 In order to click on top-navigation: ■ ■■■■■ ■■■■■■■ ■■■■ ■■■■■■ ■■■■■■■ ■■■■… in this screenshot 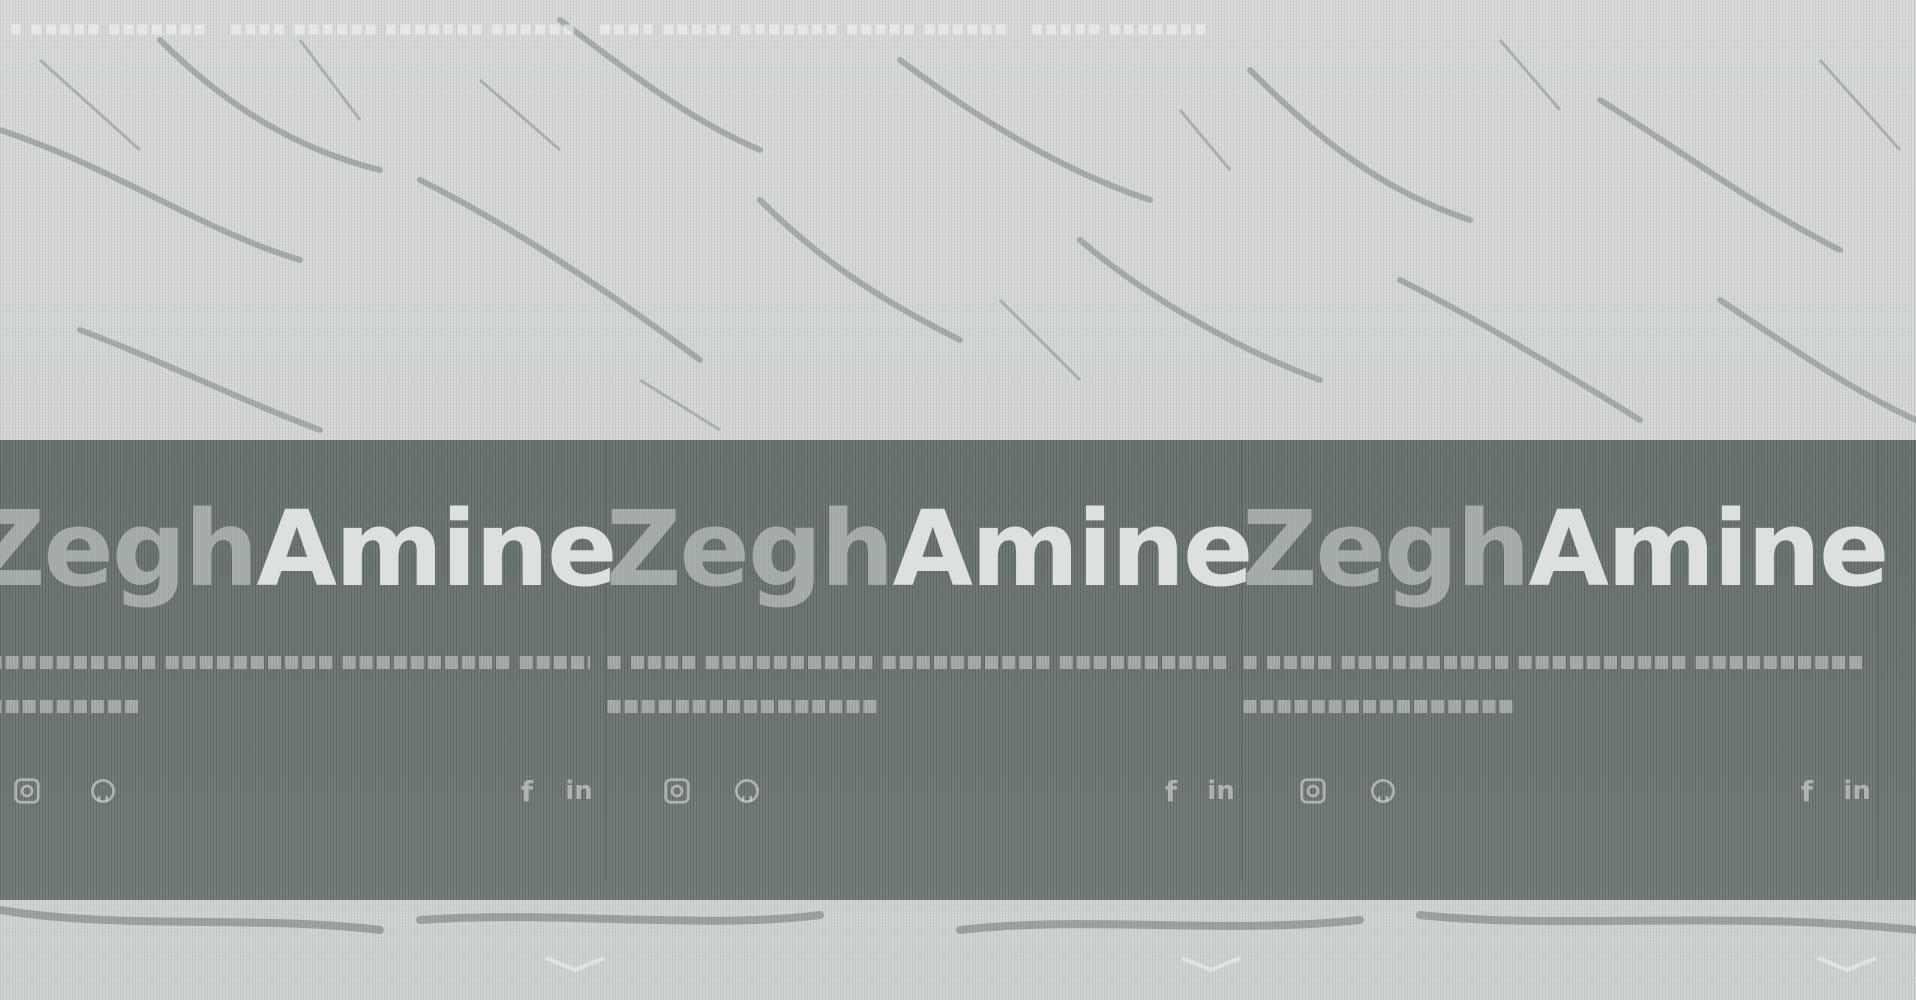, I will do `click(958, 29)`.